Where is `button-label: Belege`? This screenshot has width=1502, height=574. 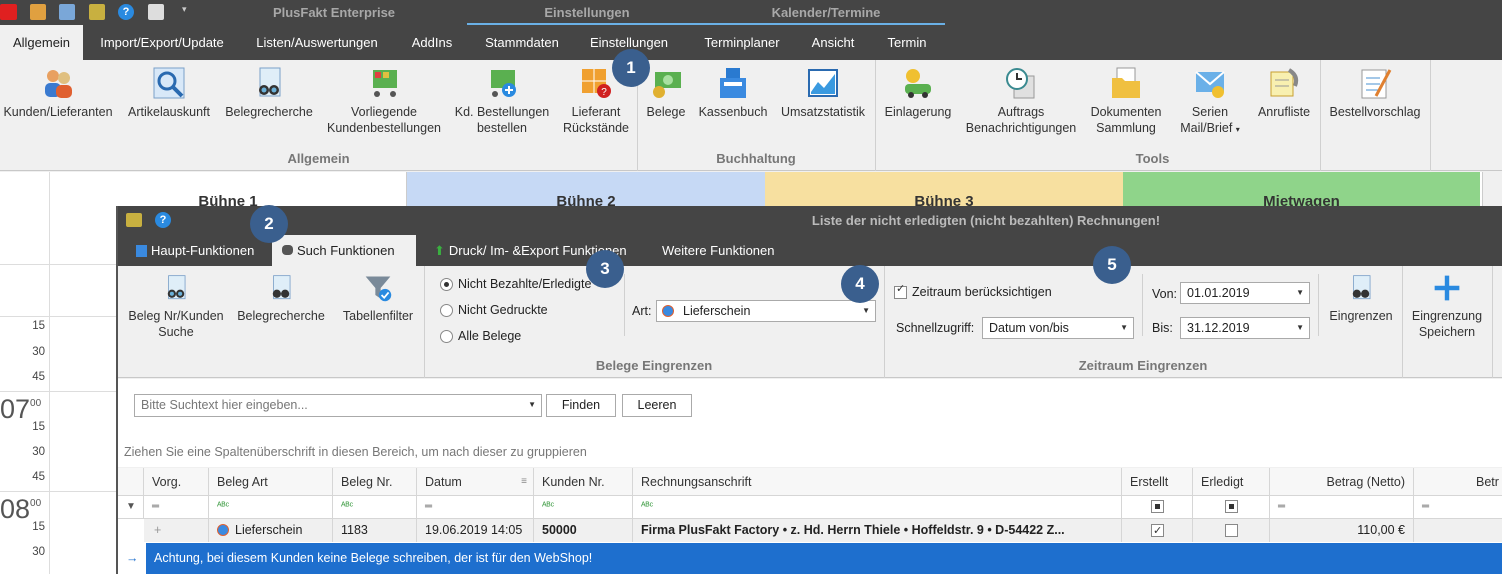
button-label: Belege is located at coordinates (666, 112).